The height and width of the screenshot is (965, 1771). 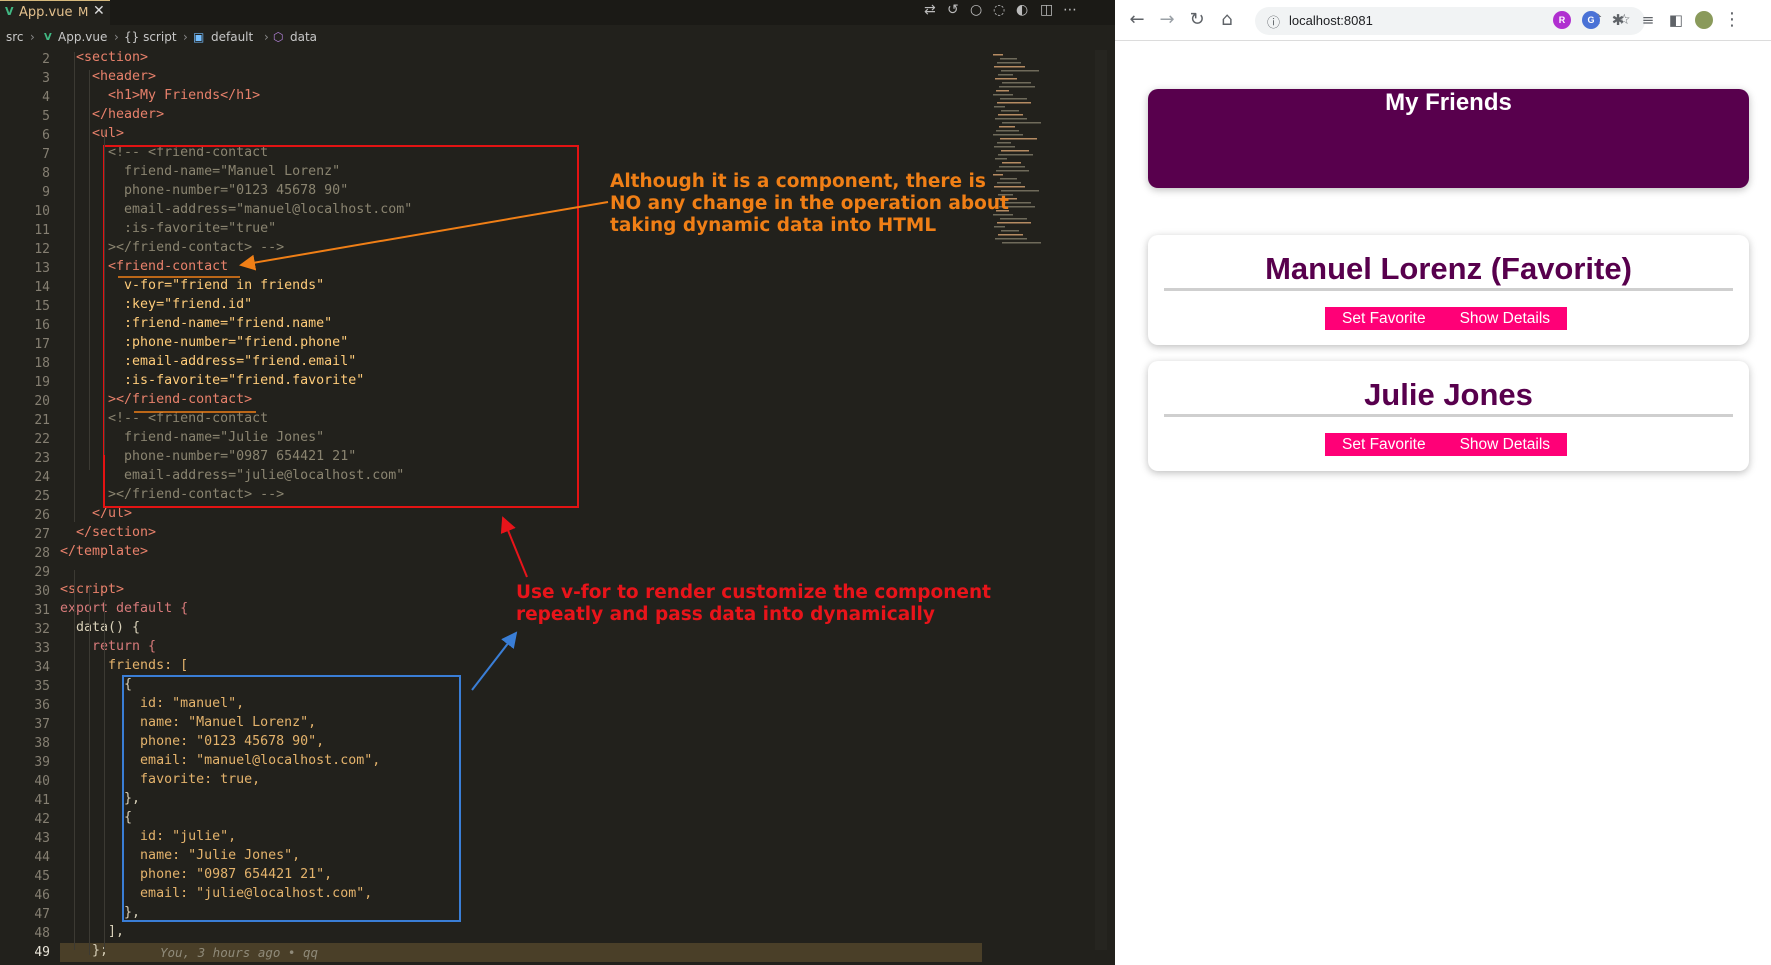 What do you see at coordinates (42, 268) in the screenshot?
I see `line-number: 13` at bounding box center [42, 268].